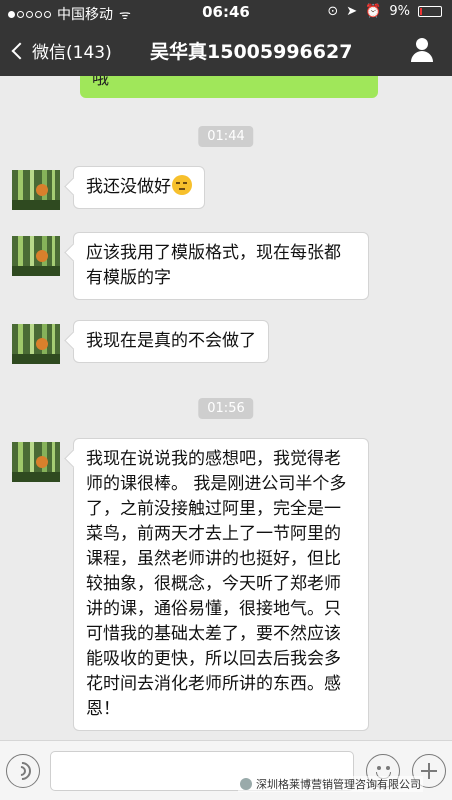  I want to click on incoming-message-bubble: 我现在是真的不会做了, so click(171, 341).